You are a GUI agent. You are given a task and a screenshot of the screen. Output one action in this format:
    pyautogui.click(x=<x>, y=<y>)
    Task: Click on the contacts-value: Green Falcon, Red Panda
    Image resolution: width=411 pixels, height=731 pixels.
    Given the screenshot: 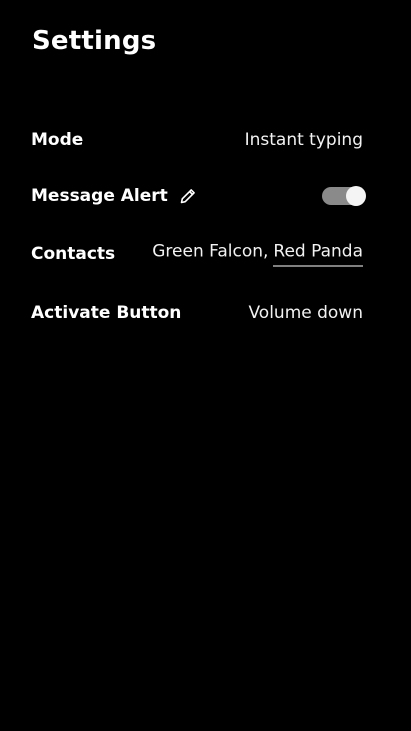 What is the action you would take?
    pyautogui.click(x=257, y=254)
    